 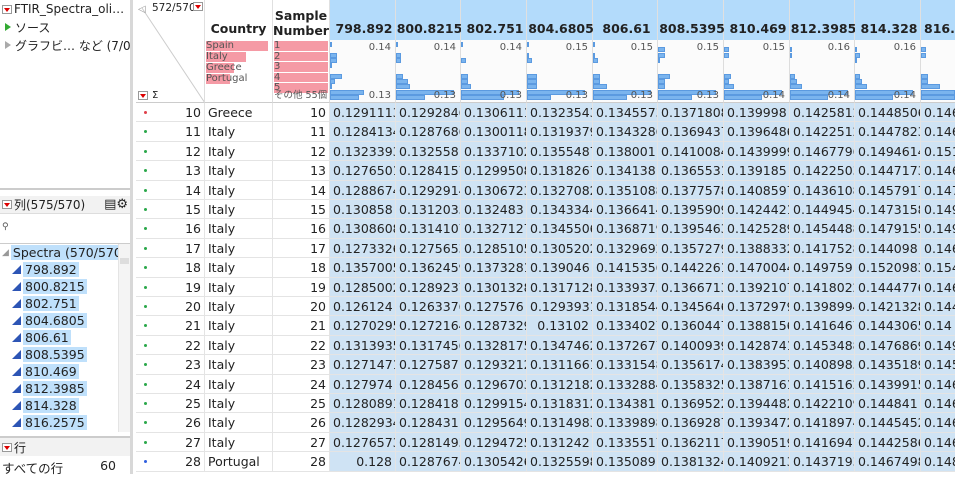 What do you see at coordinates (757, 268) in the screenshot?
I see `spectra-value-cell: 0.1470044` at bounding box center [757, 268].